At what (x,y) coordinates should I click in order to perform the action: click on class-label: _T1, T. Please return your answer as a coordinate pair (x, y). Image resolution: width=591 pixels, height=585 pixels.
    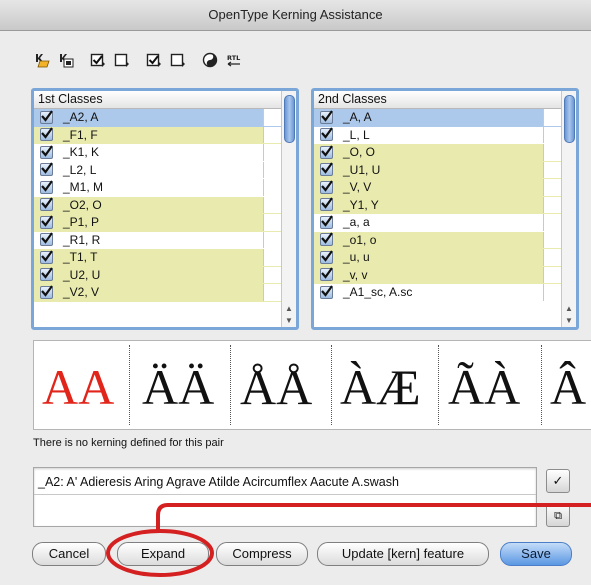
    Looking at the image, I should click on (80, 257).